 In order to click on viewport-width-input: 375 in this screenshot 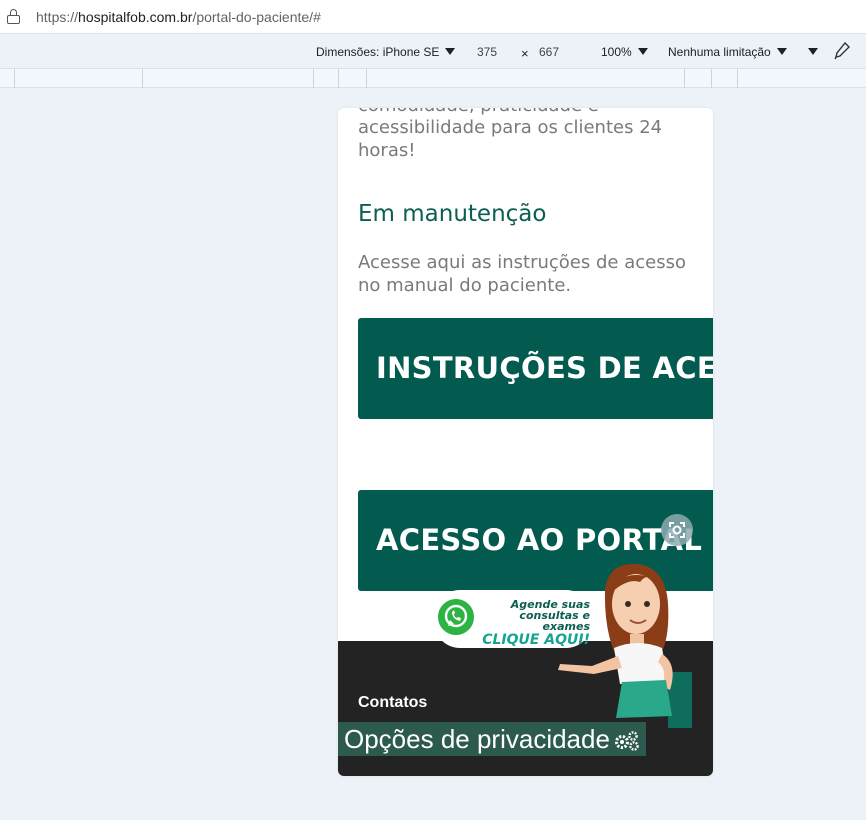, I will do `click(487, 52)`.